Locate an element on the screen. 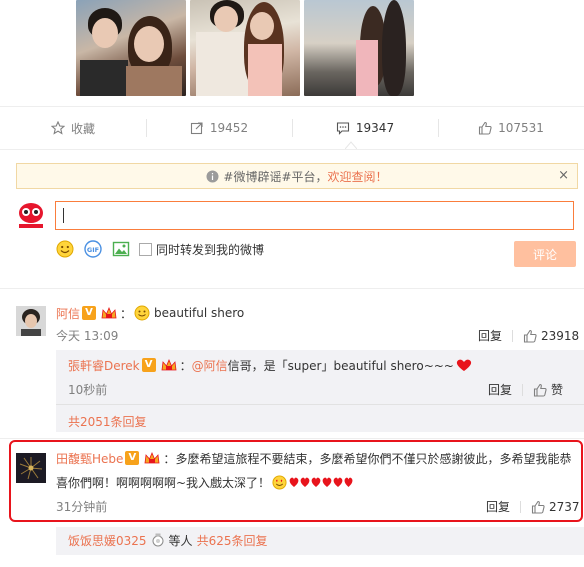  like-label: 赞 is located at coordinates (557, 390).